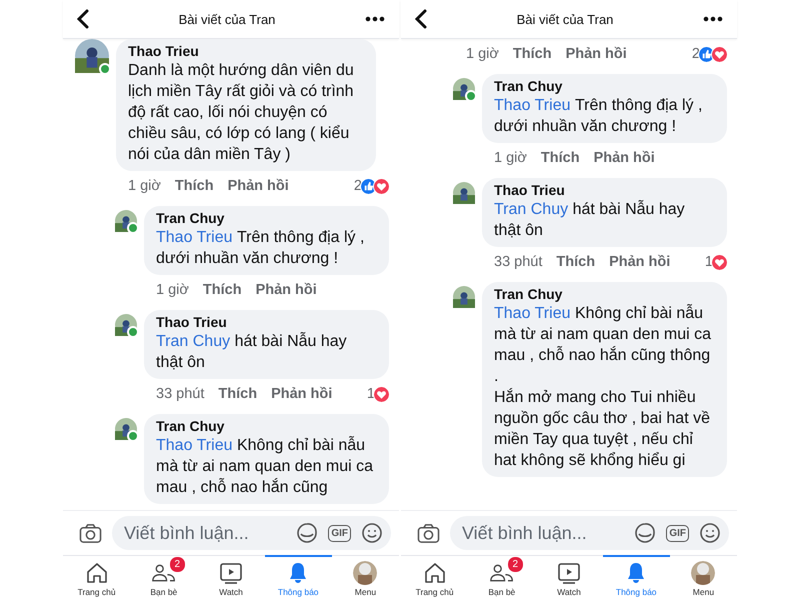 This screenshot has height=600, width=800. What do you see at coordinates (241, 113) in the screenshot?
I see `comment-text: Danh là một hướng dân viên du lịch miền Tây rất giỏi và có trình độ rất cao, lối nói chuyện có chiều sâu, có lớp có lang ( kiểu nói của dân miền Tây )` at bounding box center [241, 113].